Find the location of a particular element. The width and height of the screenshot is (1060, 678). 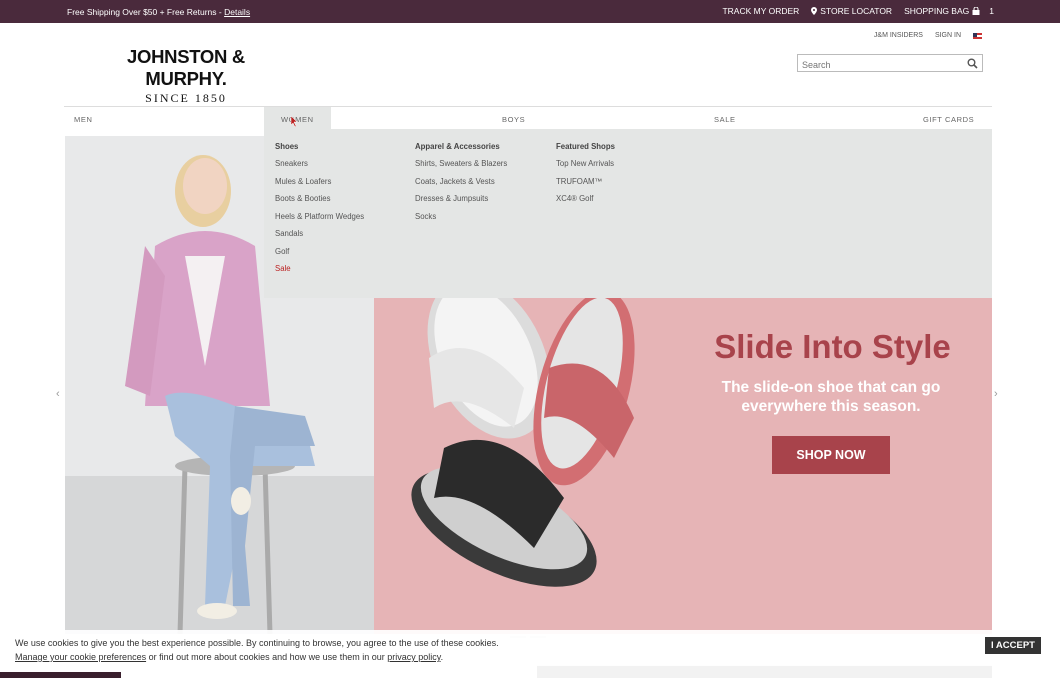

menu-item-shirts: Shirts, Sweaters & Blazers is located at coordinates (461, 163).